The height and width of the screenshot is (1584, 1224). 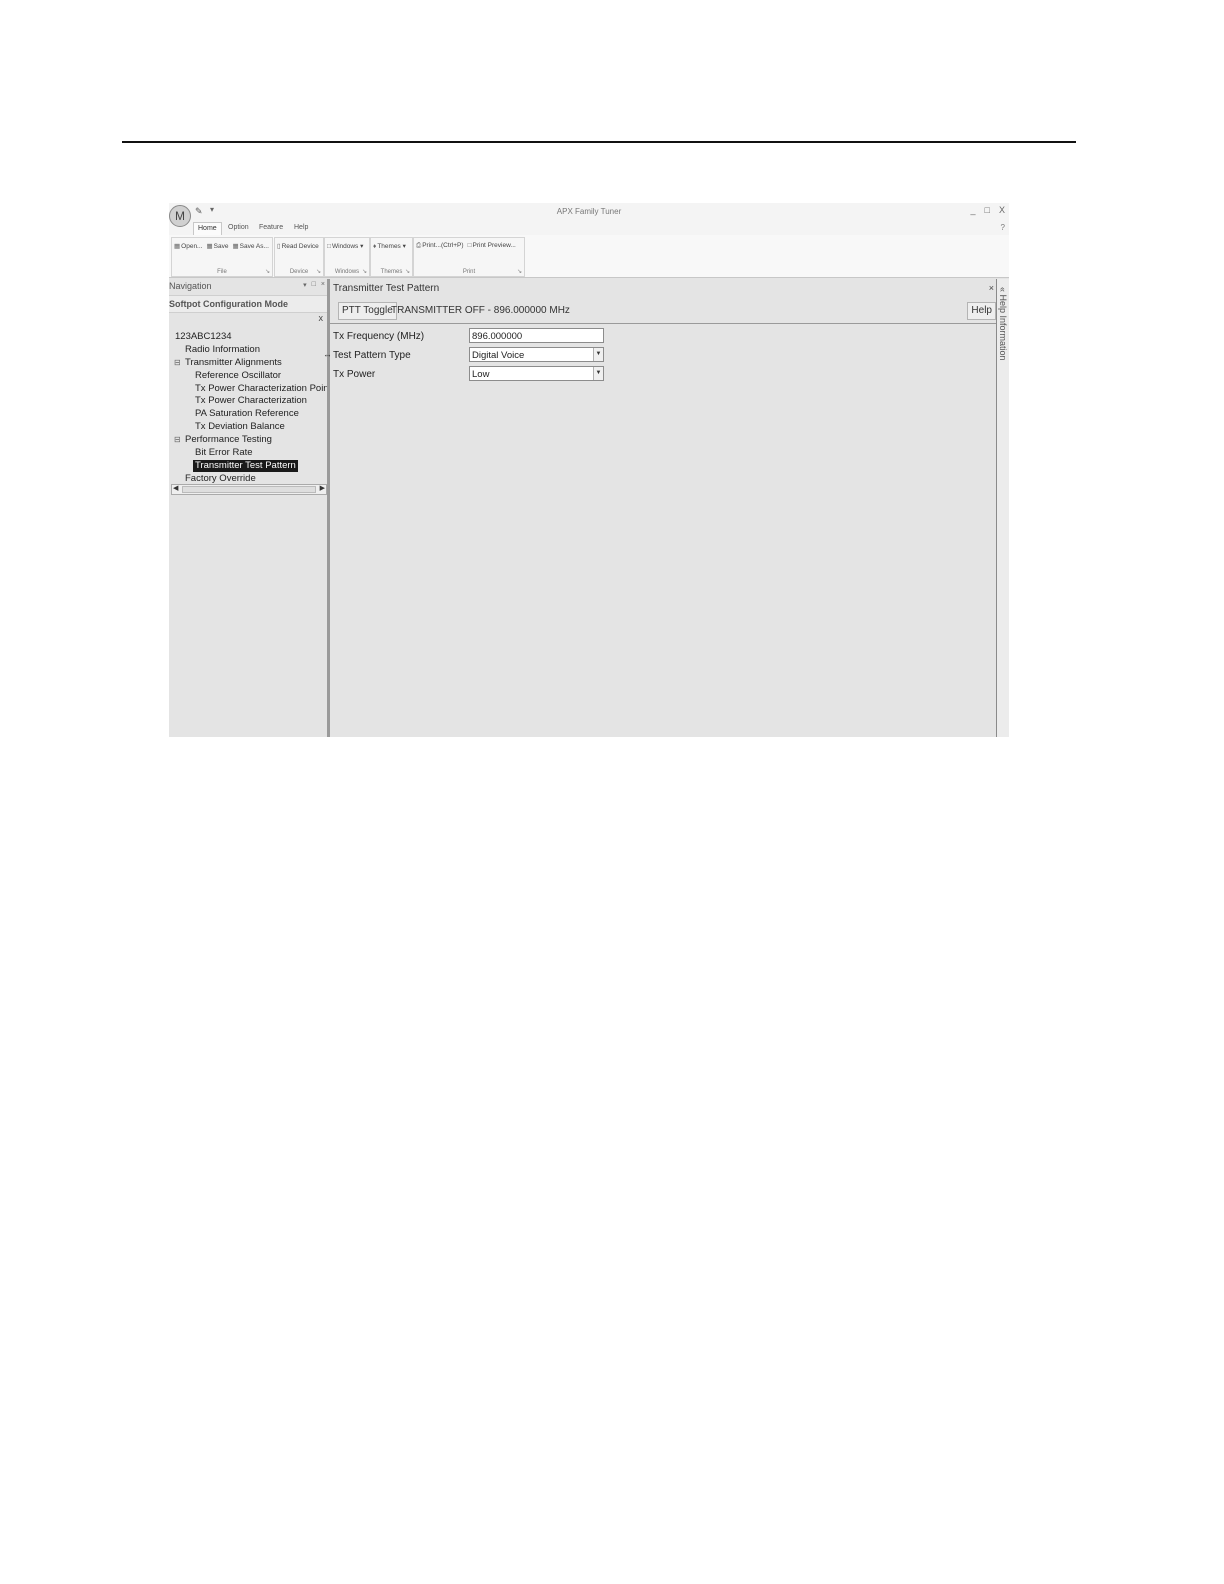 I want to click on ribbon-group-file: ▦Open... ▦Save ▦Save As... File ↘, so click(x=222, y=257).